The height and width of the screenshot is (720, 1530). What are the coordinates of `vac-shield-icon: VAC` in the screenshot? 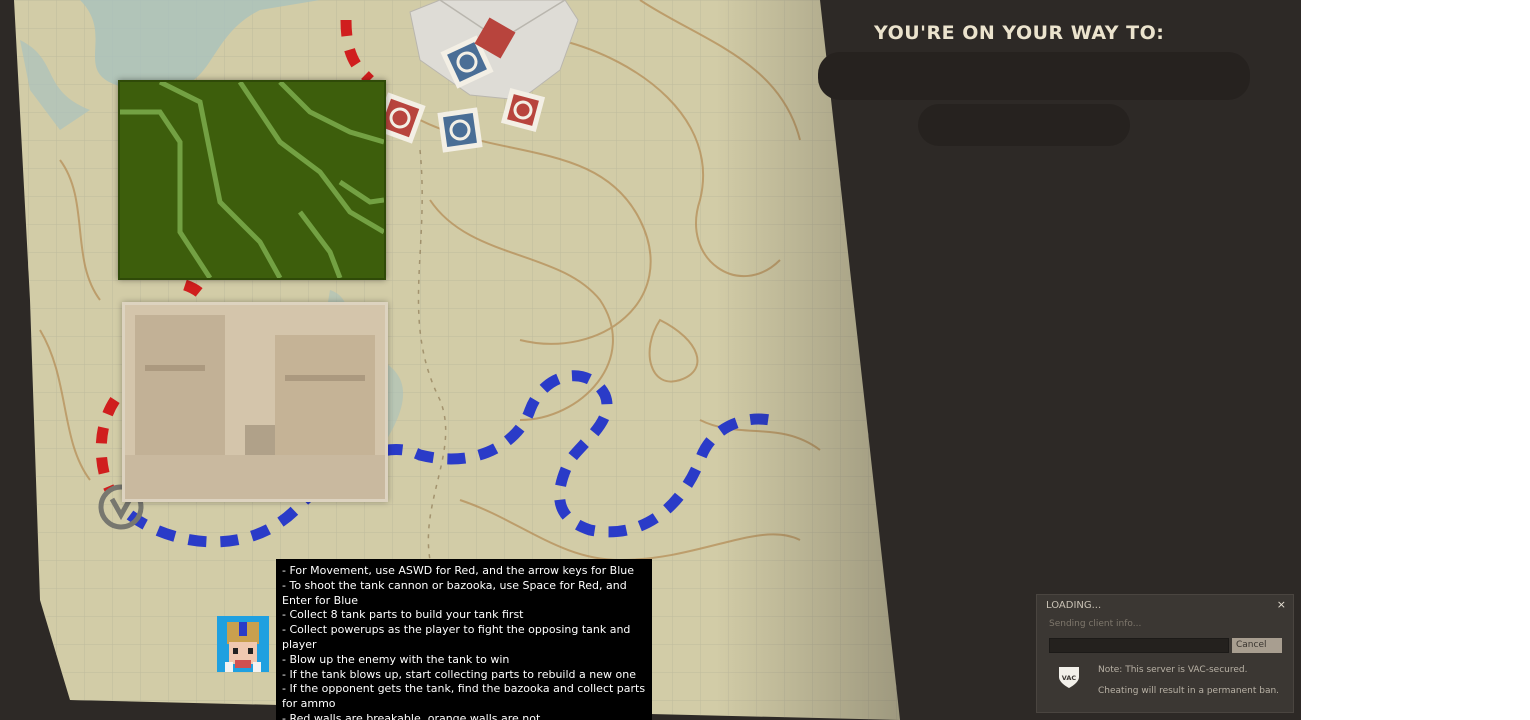 It's located at (1069, 677).